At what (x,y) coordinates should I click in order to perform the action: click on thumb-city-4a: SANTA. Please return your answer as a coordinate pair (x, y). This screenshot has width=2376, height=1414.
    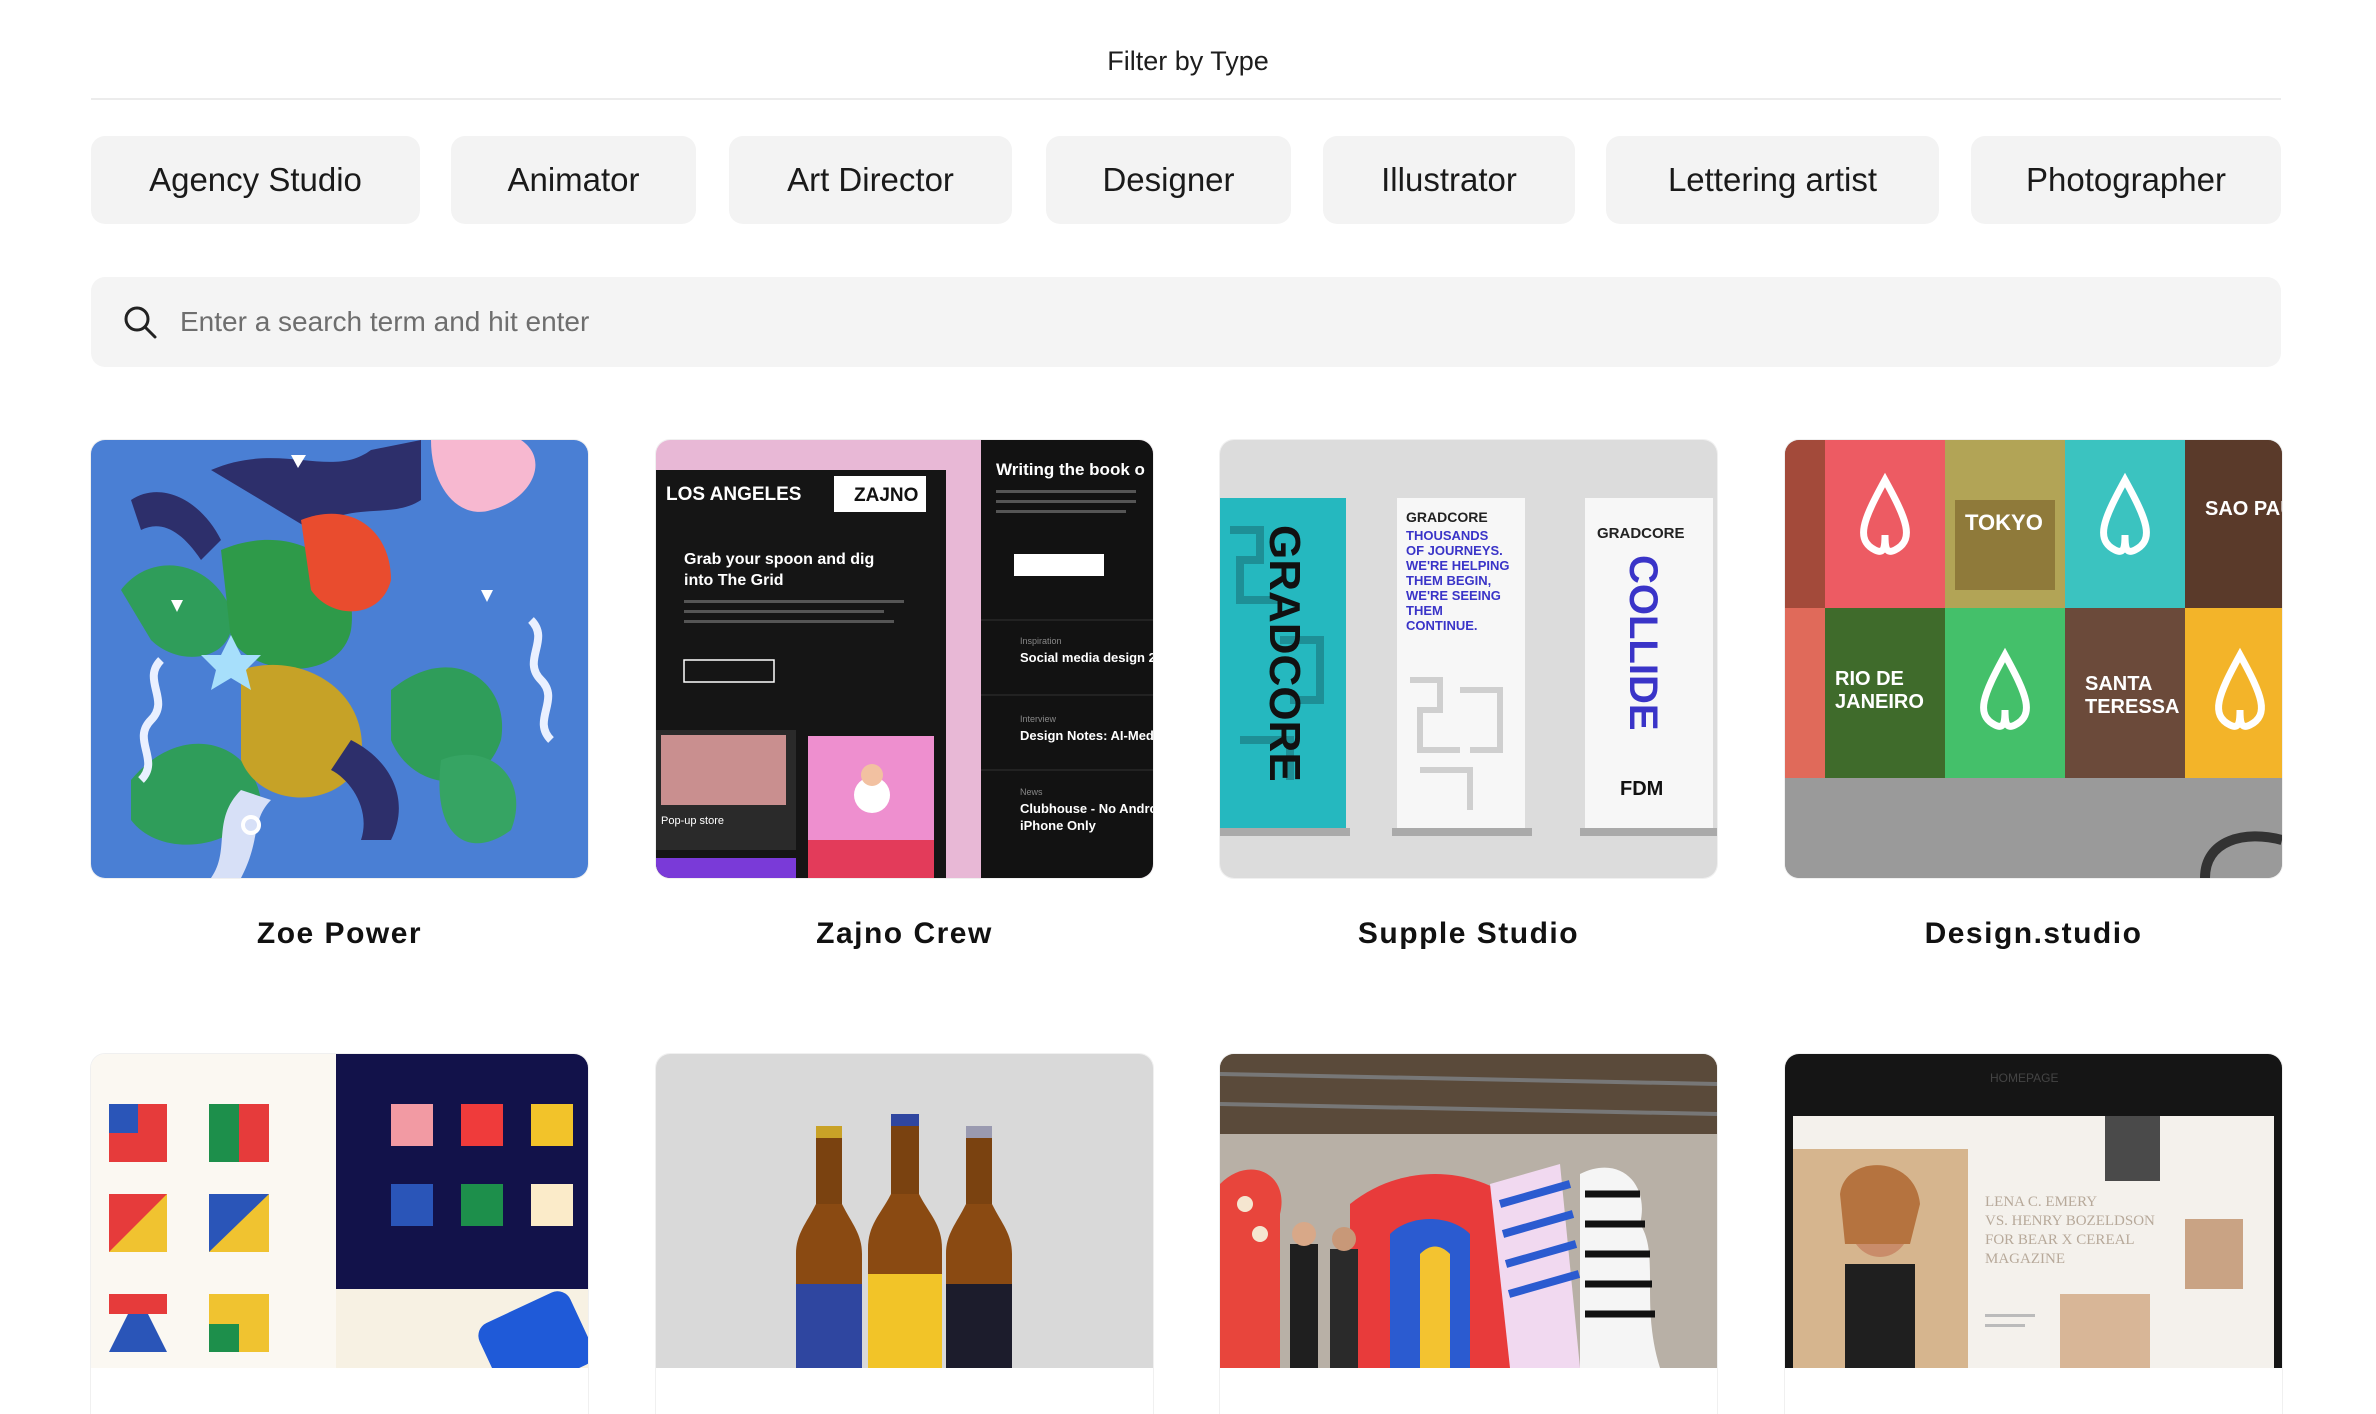
    Looking at the image, I should click on (2118, 684).